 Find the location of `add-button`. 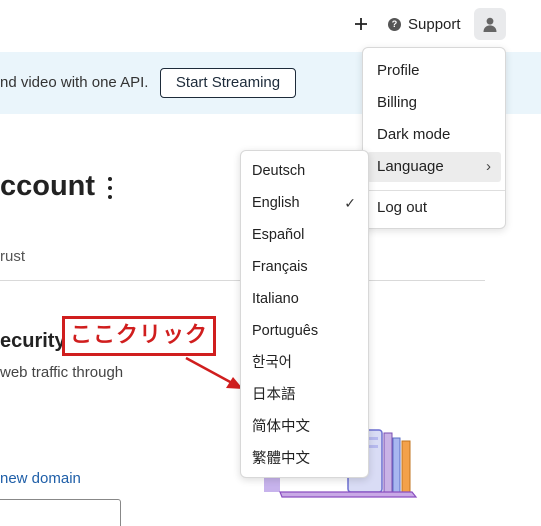

add-button is located at coordinates (361, 24).